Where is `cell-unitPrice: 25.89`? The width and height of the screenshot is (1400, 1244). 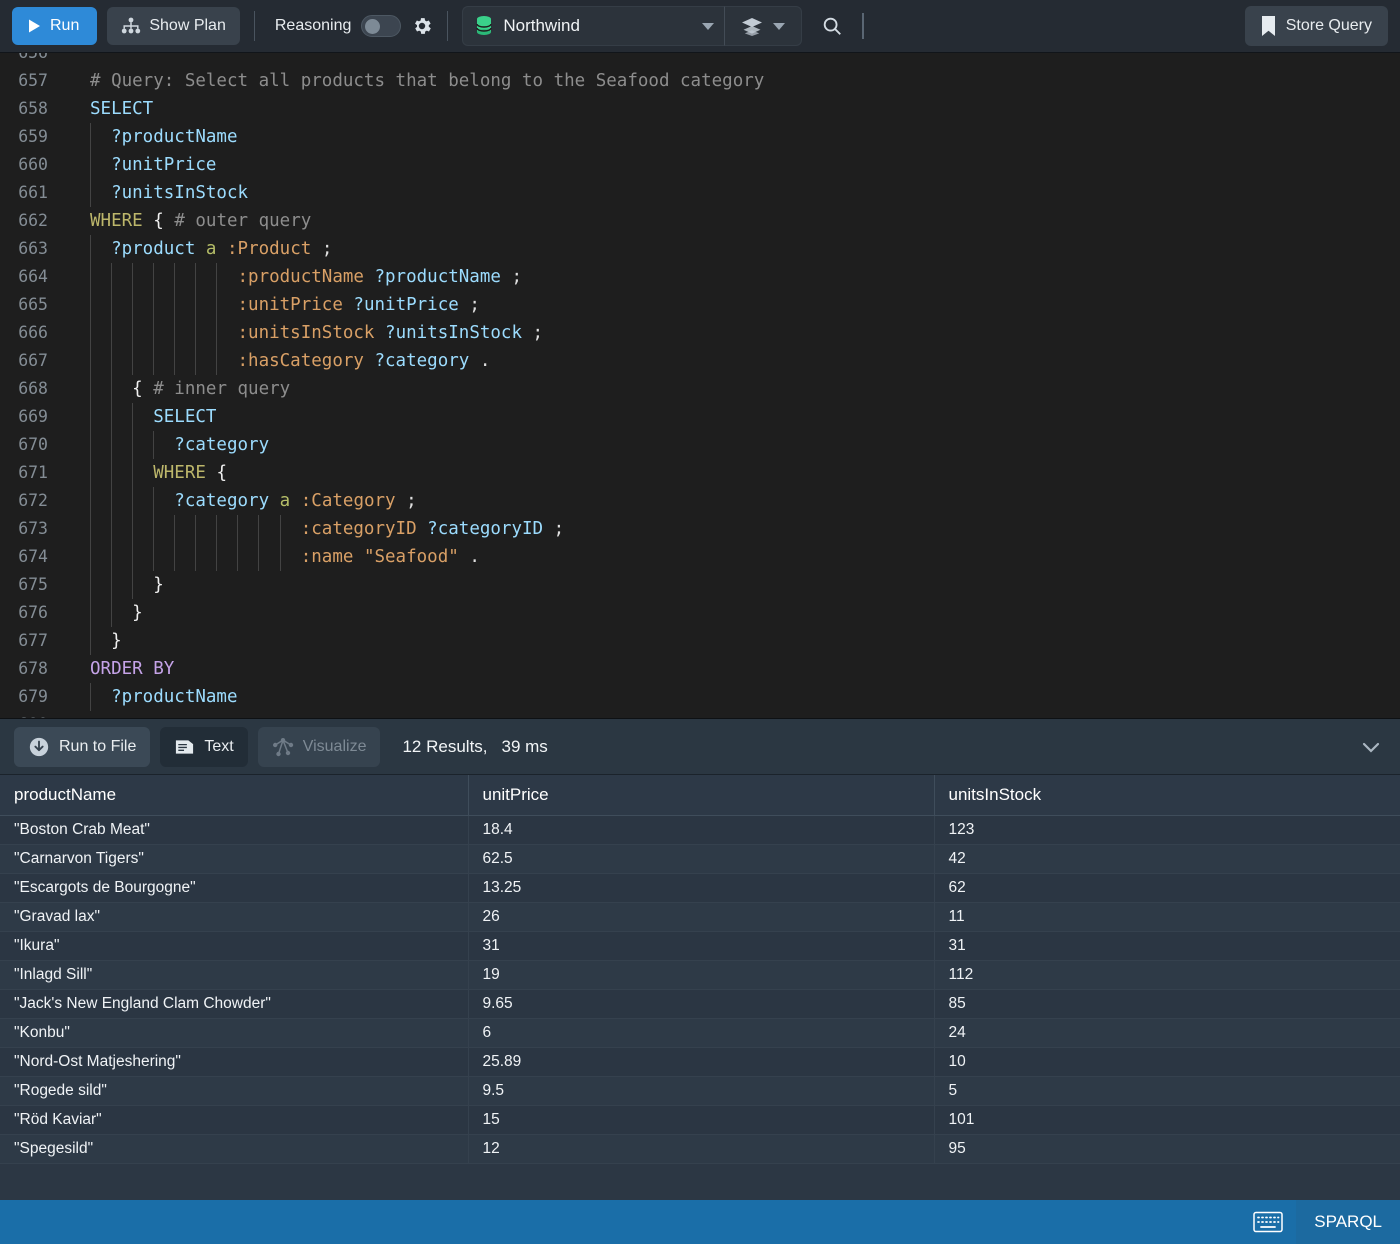 cell-unitPrice: 25.89 is located at coordinates (701, 1062).